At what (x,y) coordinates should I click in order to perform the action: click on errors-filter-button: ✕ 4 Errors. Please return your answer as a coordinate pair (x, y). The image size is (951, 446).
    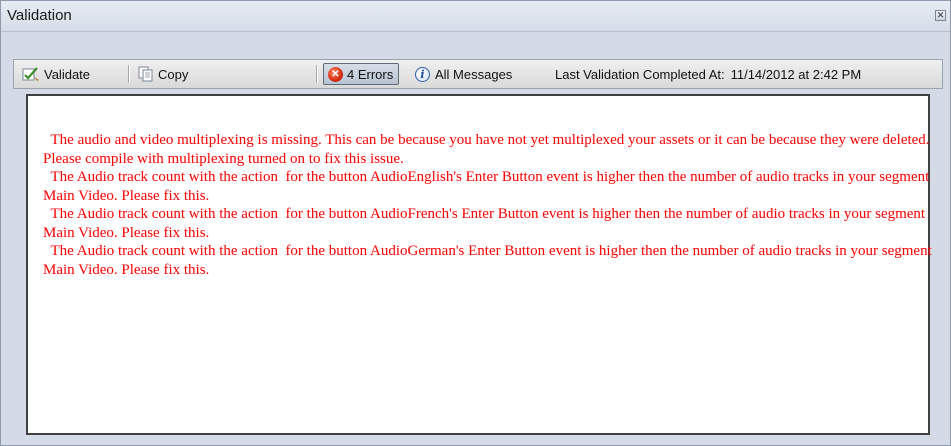
    Looking at the image, I should click on (361, 74).